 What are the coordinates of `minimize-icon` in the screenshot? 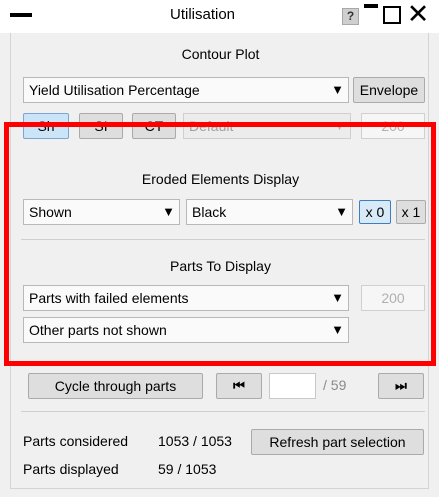 It's located at (371, 6).